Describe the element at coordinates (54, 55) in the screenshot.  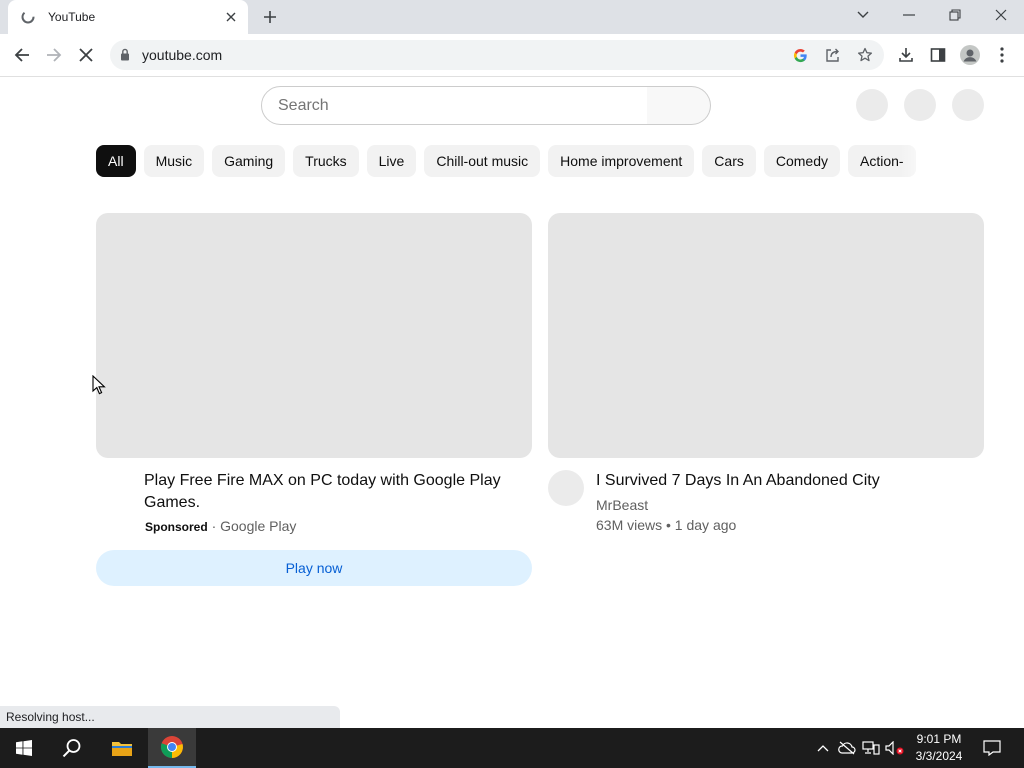
I see `forward-button` at that location.